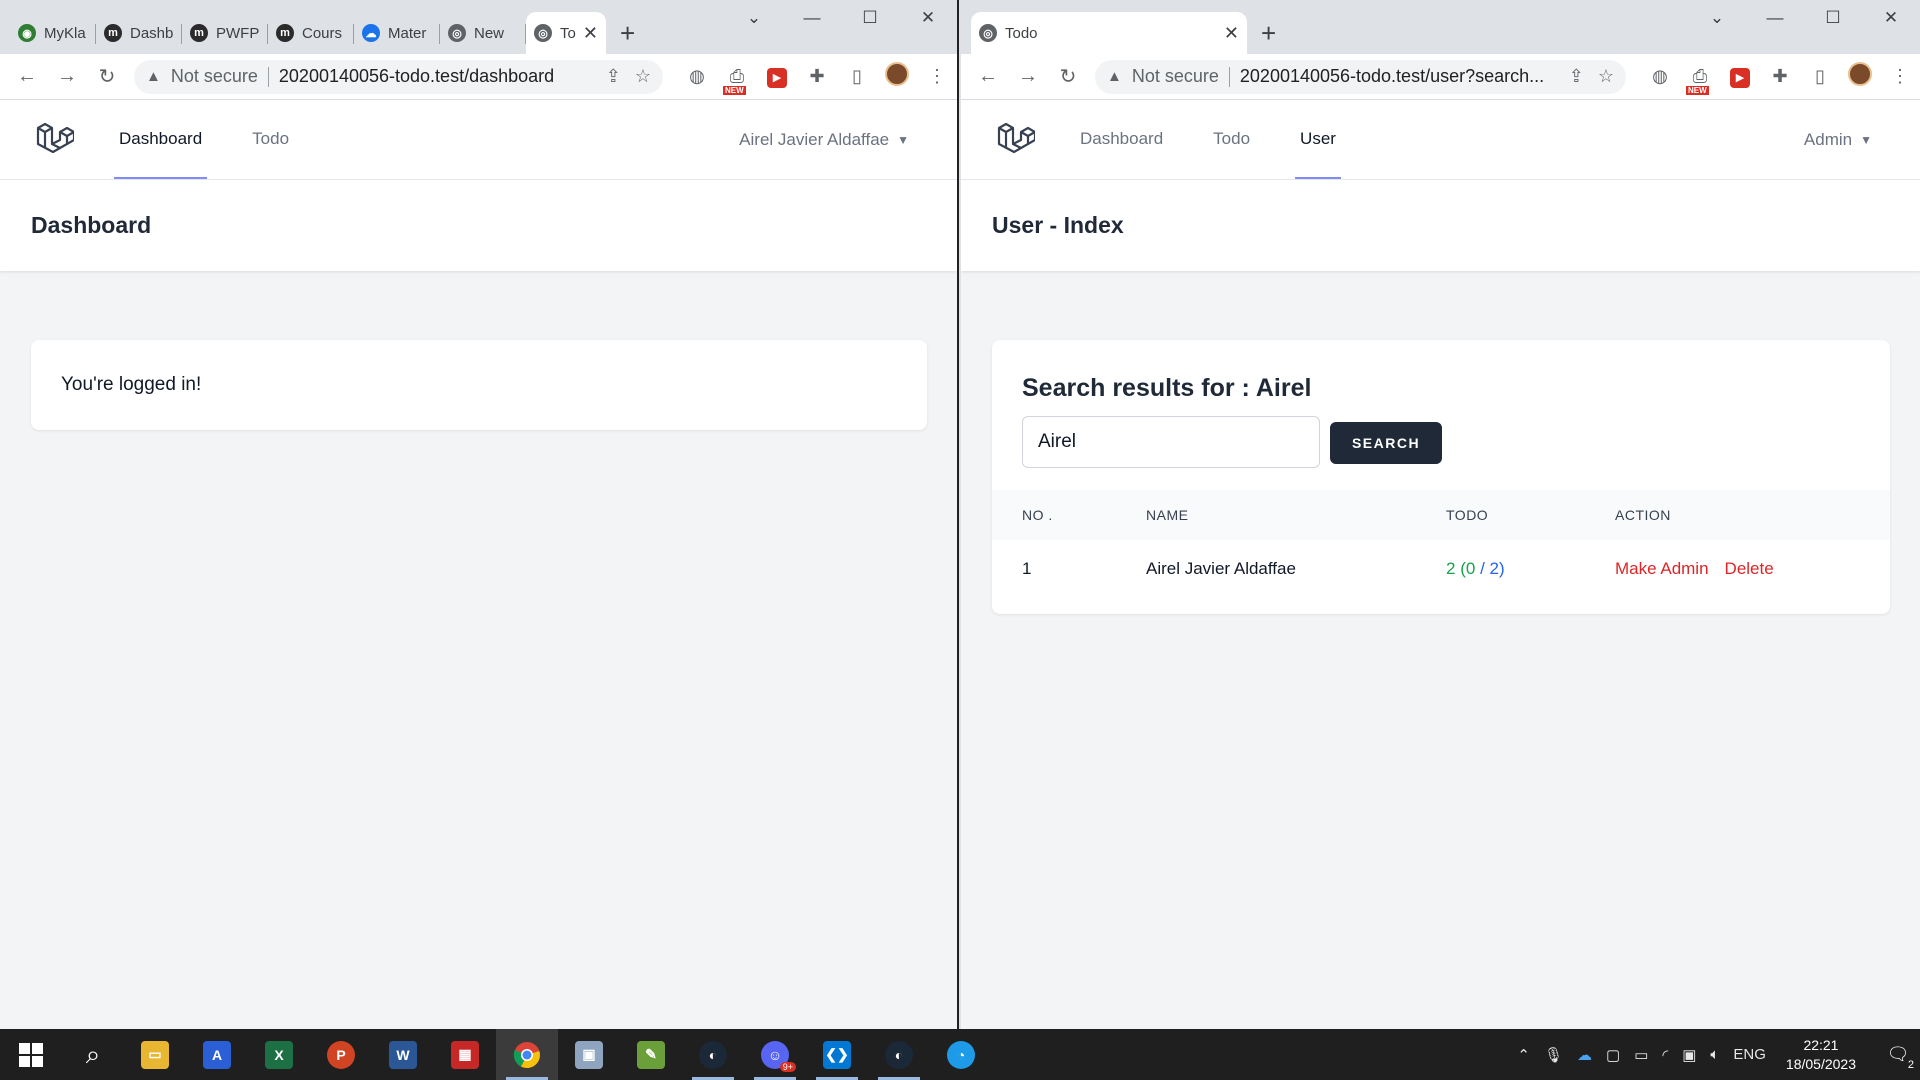 The image size is (1920, 1080). I want to click on notification-count: 2, so click(1910, 1065).